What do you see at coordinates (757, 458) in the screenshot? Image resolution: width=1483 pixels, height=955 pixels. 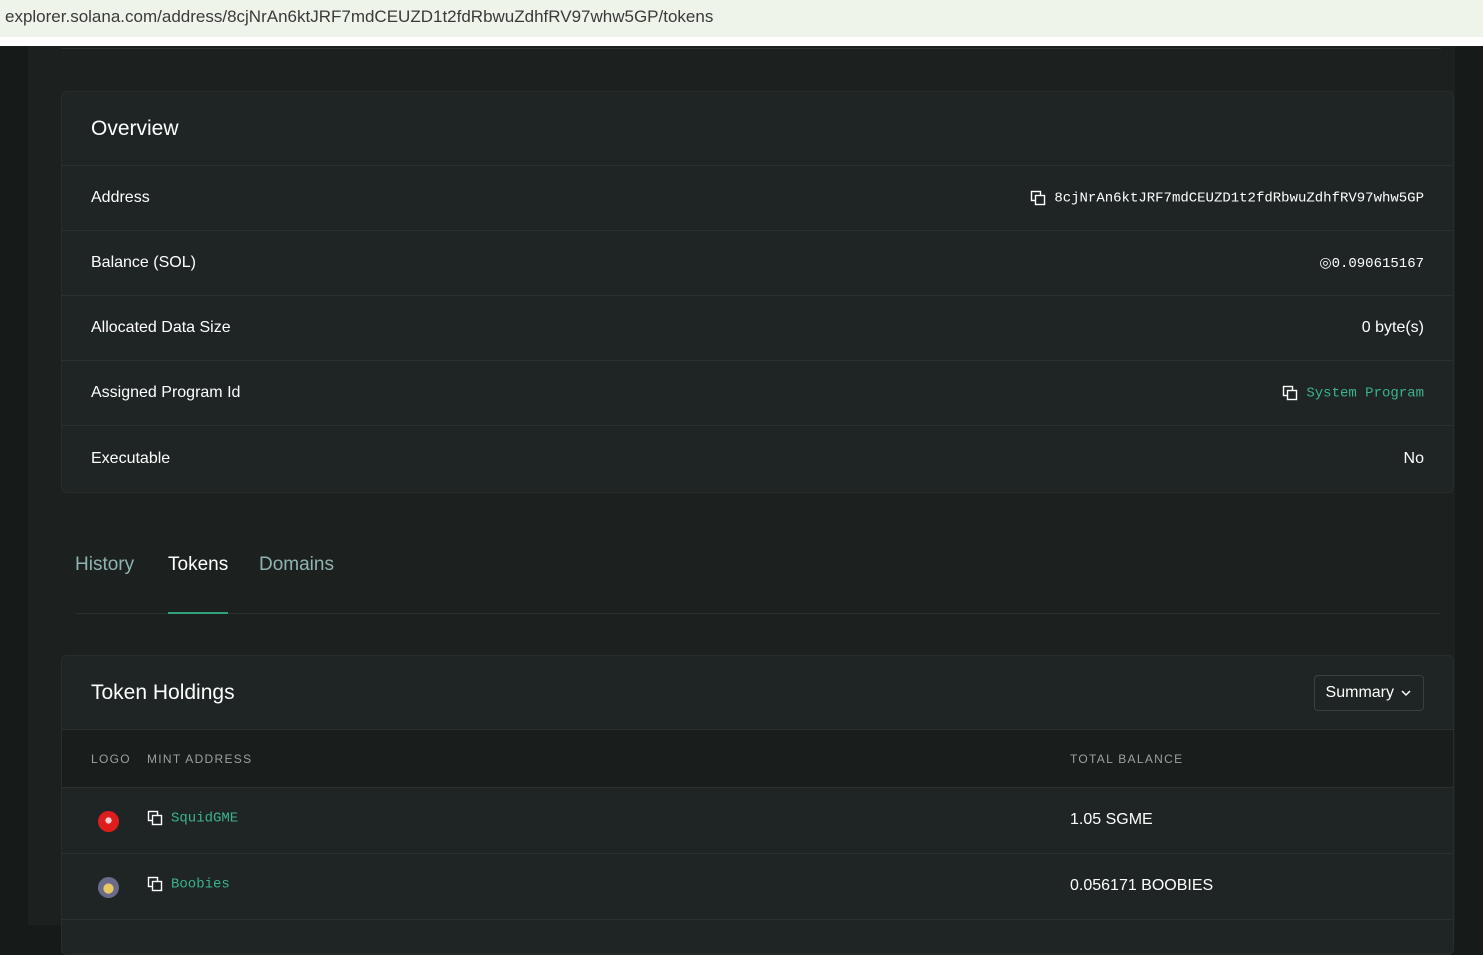 I see `overview-row-executable: Executable No` at bounding box center [757, 458].